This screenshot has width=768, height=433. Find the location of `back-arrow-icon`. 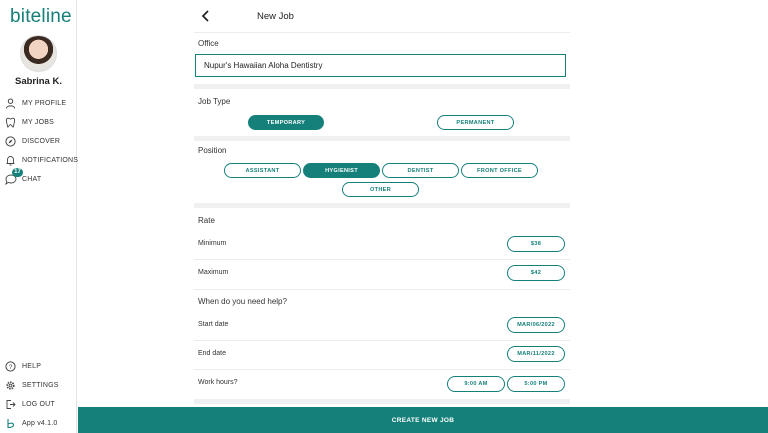

back-arrow-icon is located at coordinates (206, 16).